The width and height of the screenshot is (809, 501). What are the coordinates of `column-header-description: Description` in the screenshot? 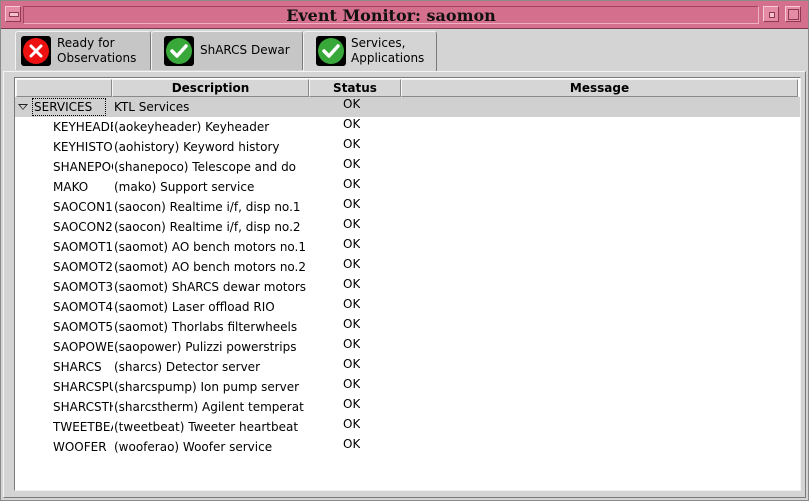 It's located at (210, 88).